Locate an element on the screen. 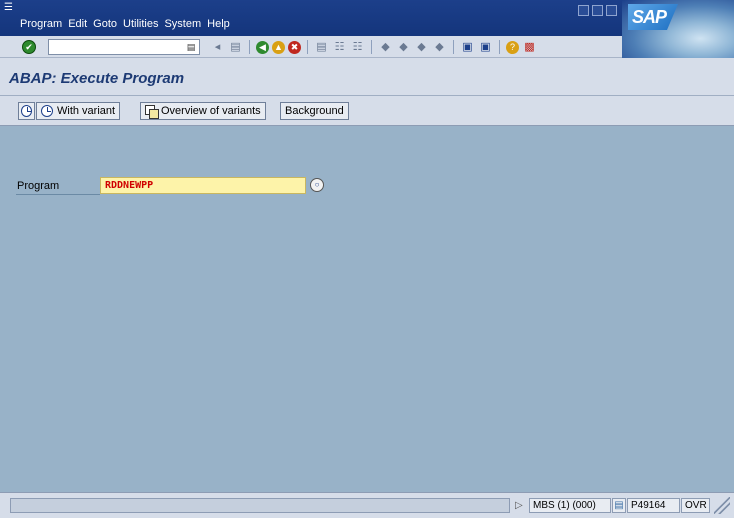 The height and width of the screenshot is (518, 734). layout-icon: ▩ is located at coordinates (529, 47).